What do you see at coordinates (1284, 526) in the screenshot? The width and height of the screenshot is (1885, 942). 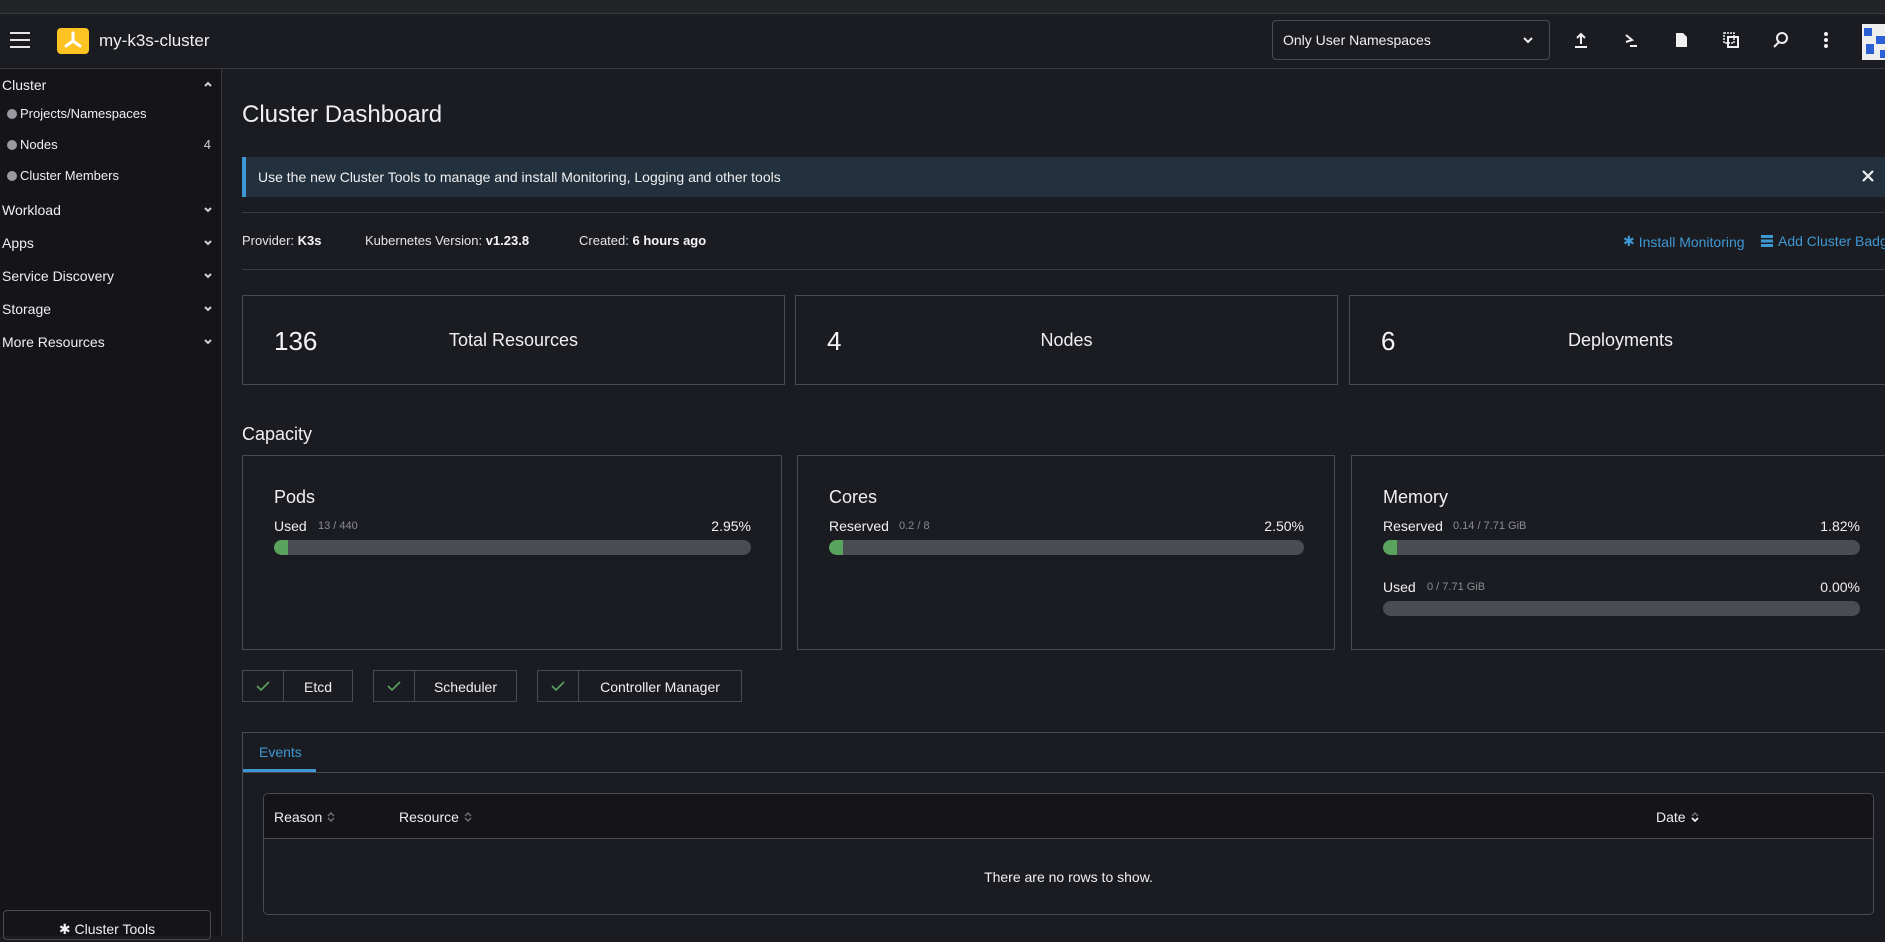 I see `gauge-percent: 2.50%` at bounding box center [1284, 526].